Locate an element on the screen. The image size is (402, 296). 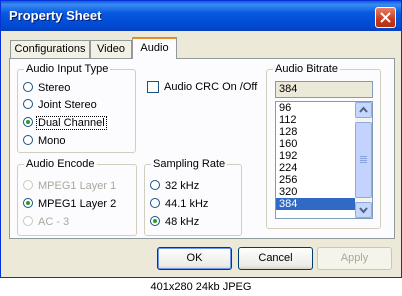
cancel-button: Cancel is located at coordinates (275, 258).